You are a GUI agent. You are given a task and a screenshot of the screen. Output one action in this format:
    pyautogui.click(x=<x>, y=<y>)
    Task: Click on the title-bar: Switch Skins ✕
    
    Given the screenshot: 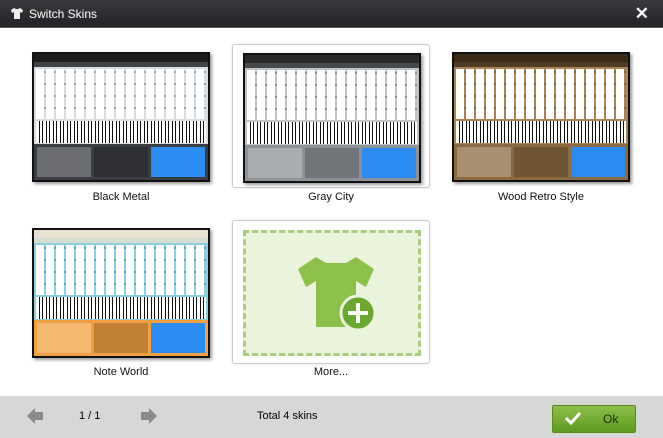 What is the action you would take?
    pyautogui.click(x=331, y=14)
    